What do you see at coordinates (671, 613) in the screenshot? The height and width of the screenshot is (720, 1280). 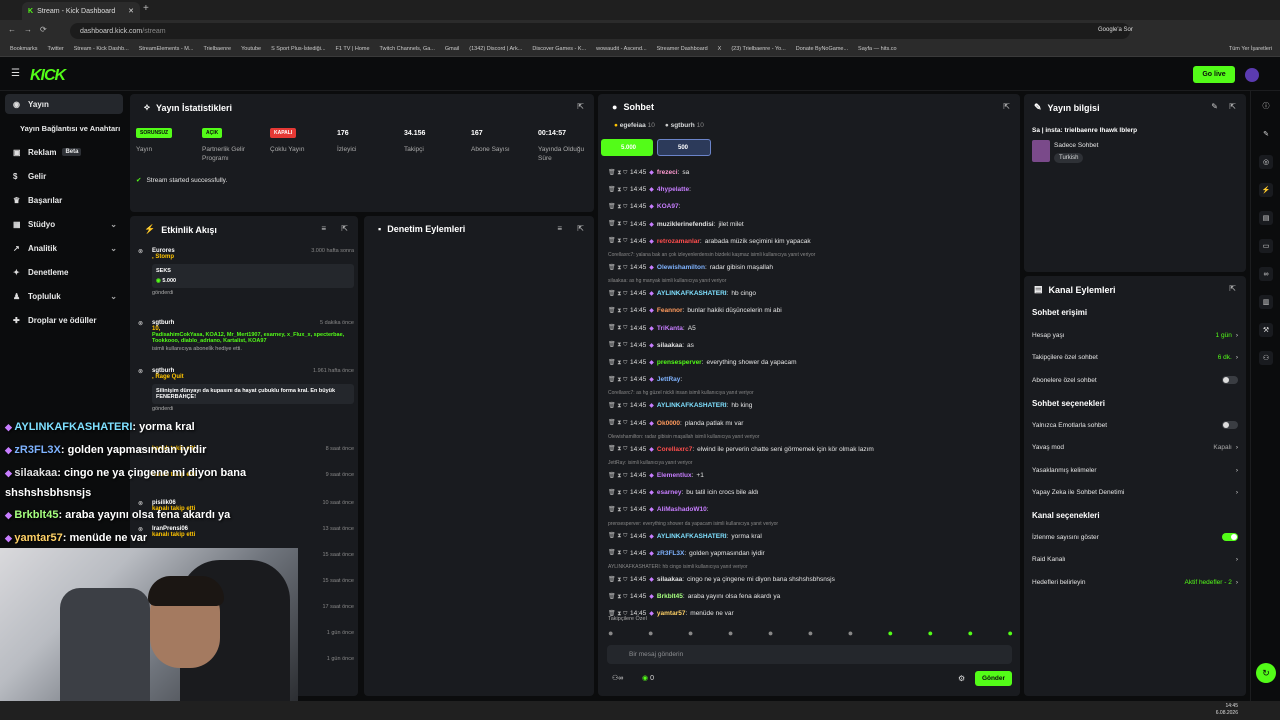 I see `message-username: yamtar57` at bounding box center [671, 613].